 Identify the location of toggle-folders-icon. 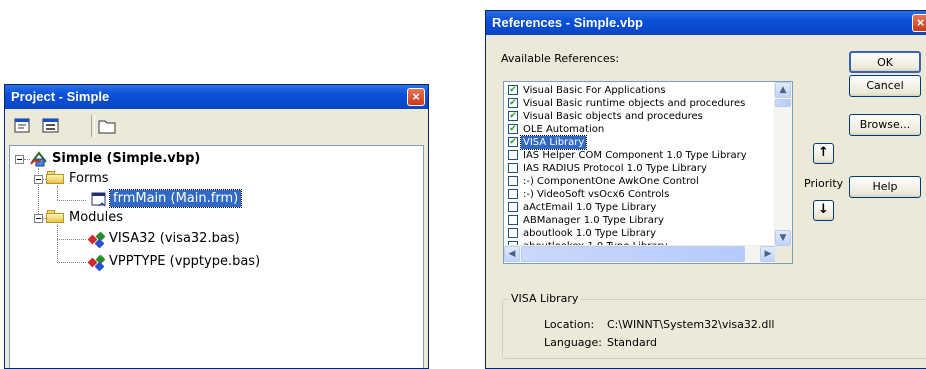
(107, 127).